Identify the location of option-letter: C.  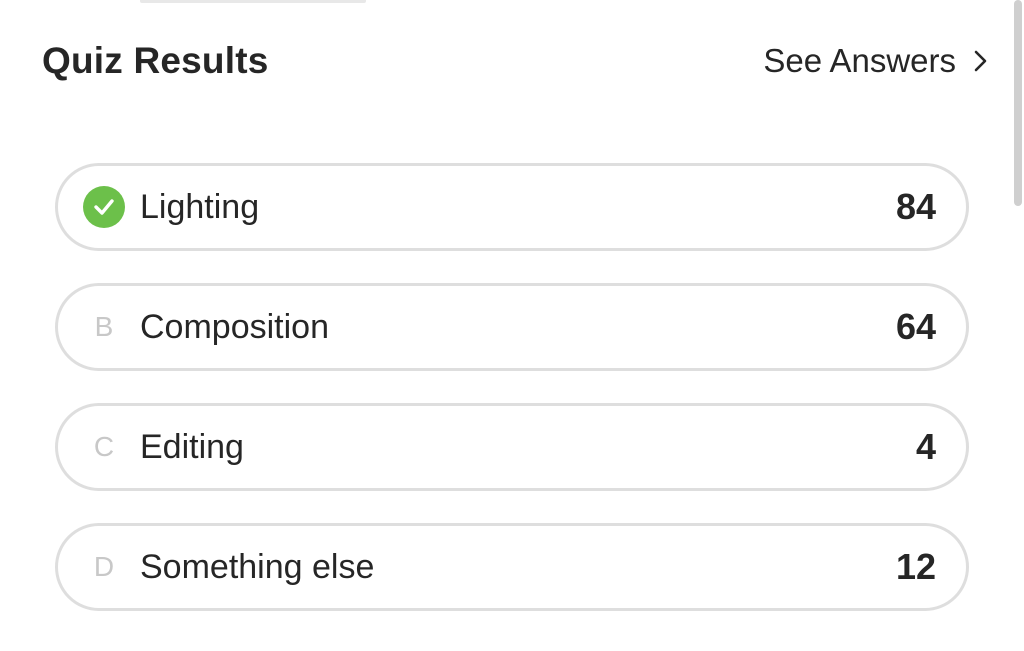
(104, 446).